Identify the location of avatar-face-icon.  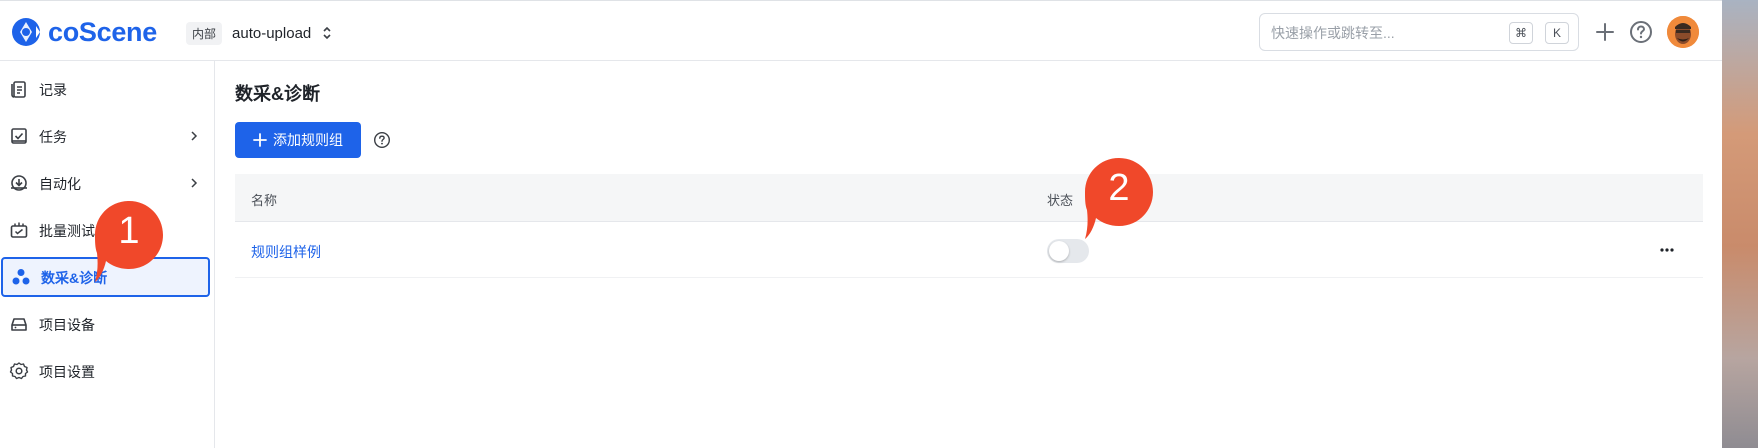
(1683, 32).